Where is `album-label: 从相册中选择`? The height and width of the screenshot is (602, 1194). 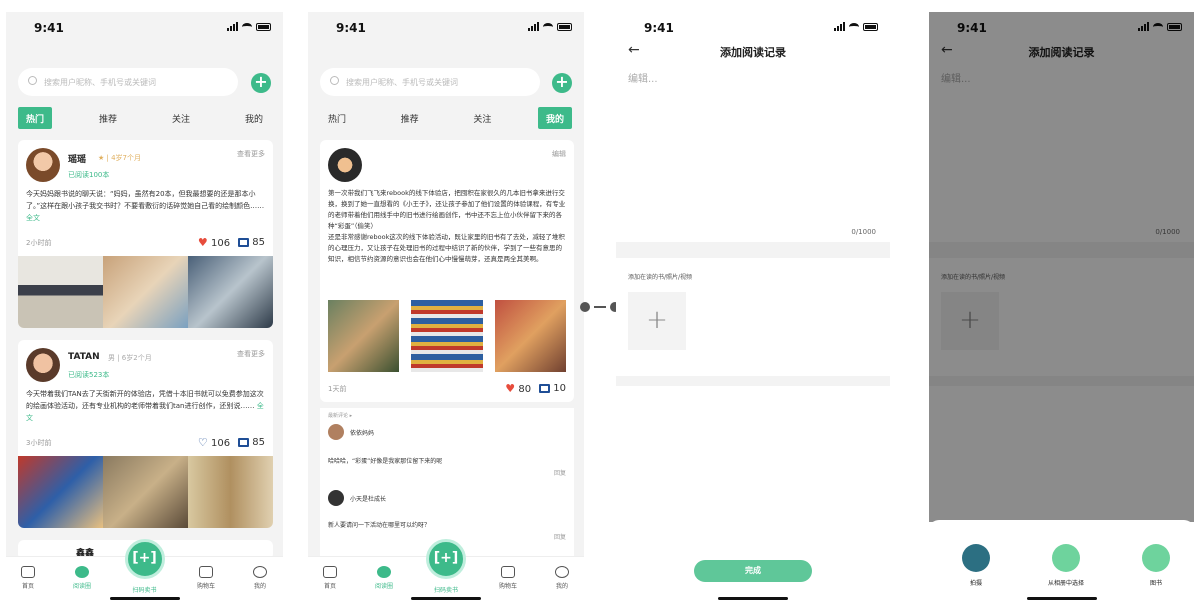
album-label: 从相册中选择 is located at coordinates (1065, 583).